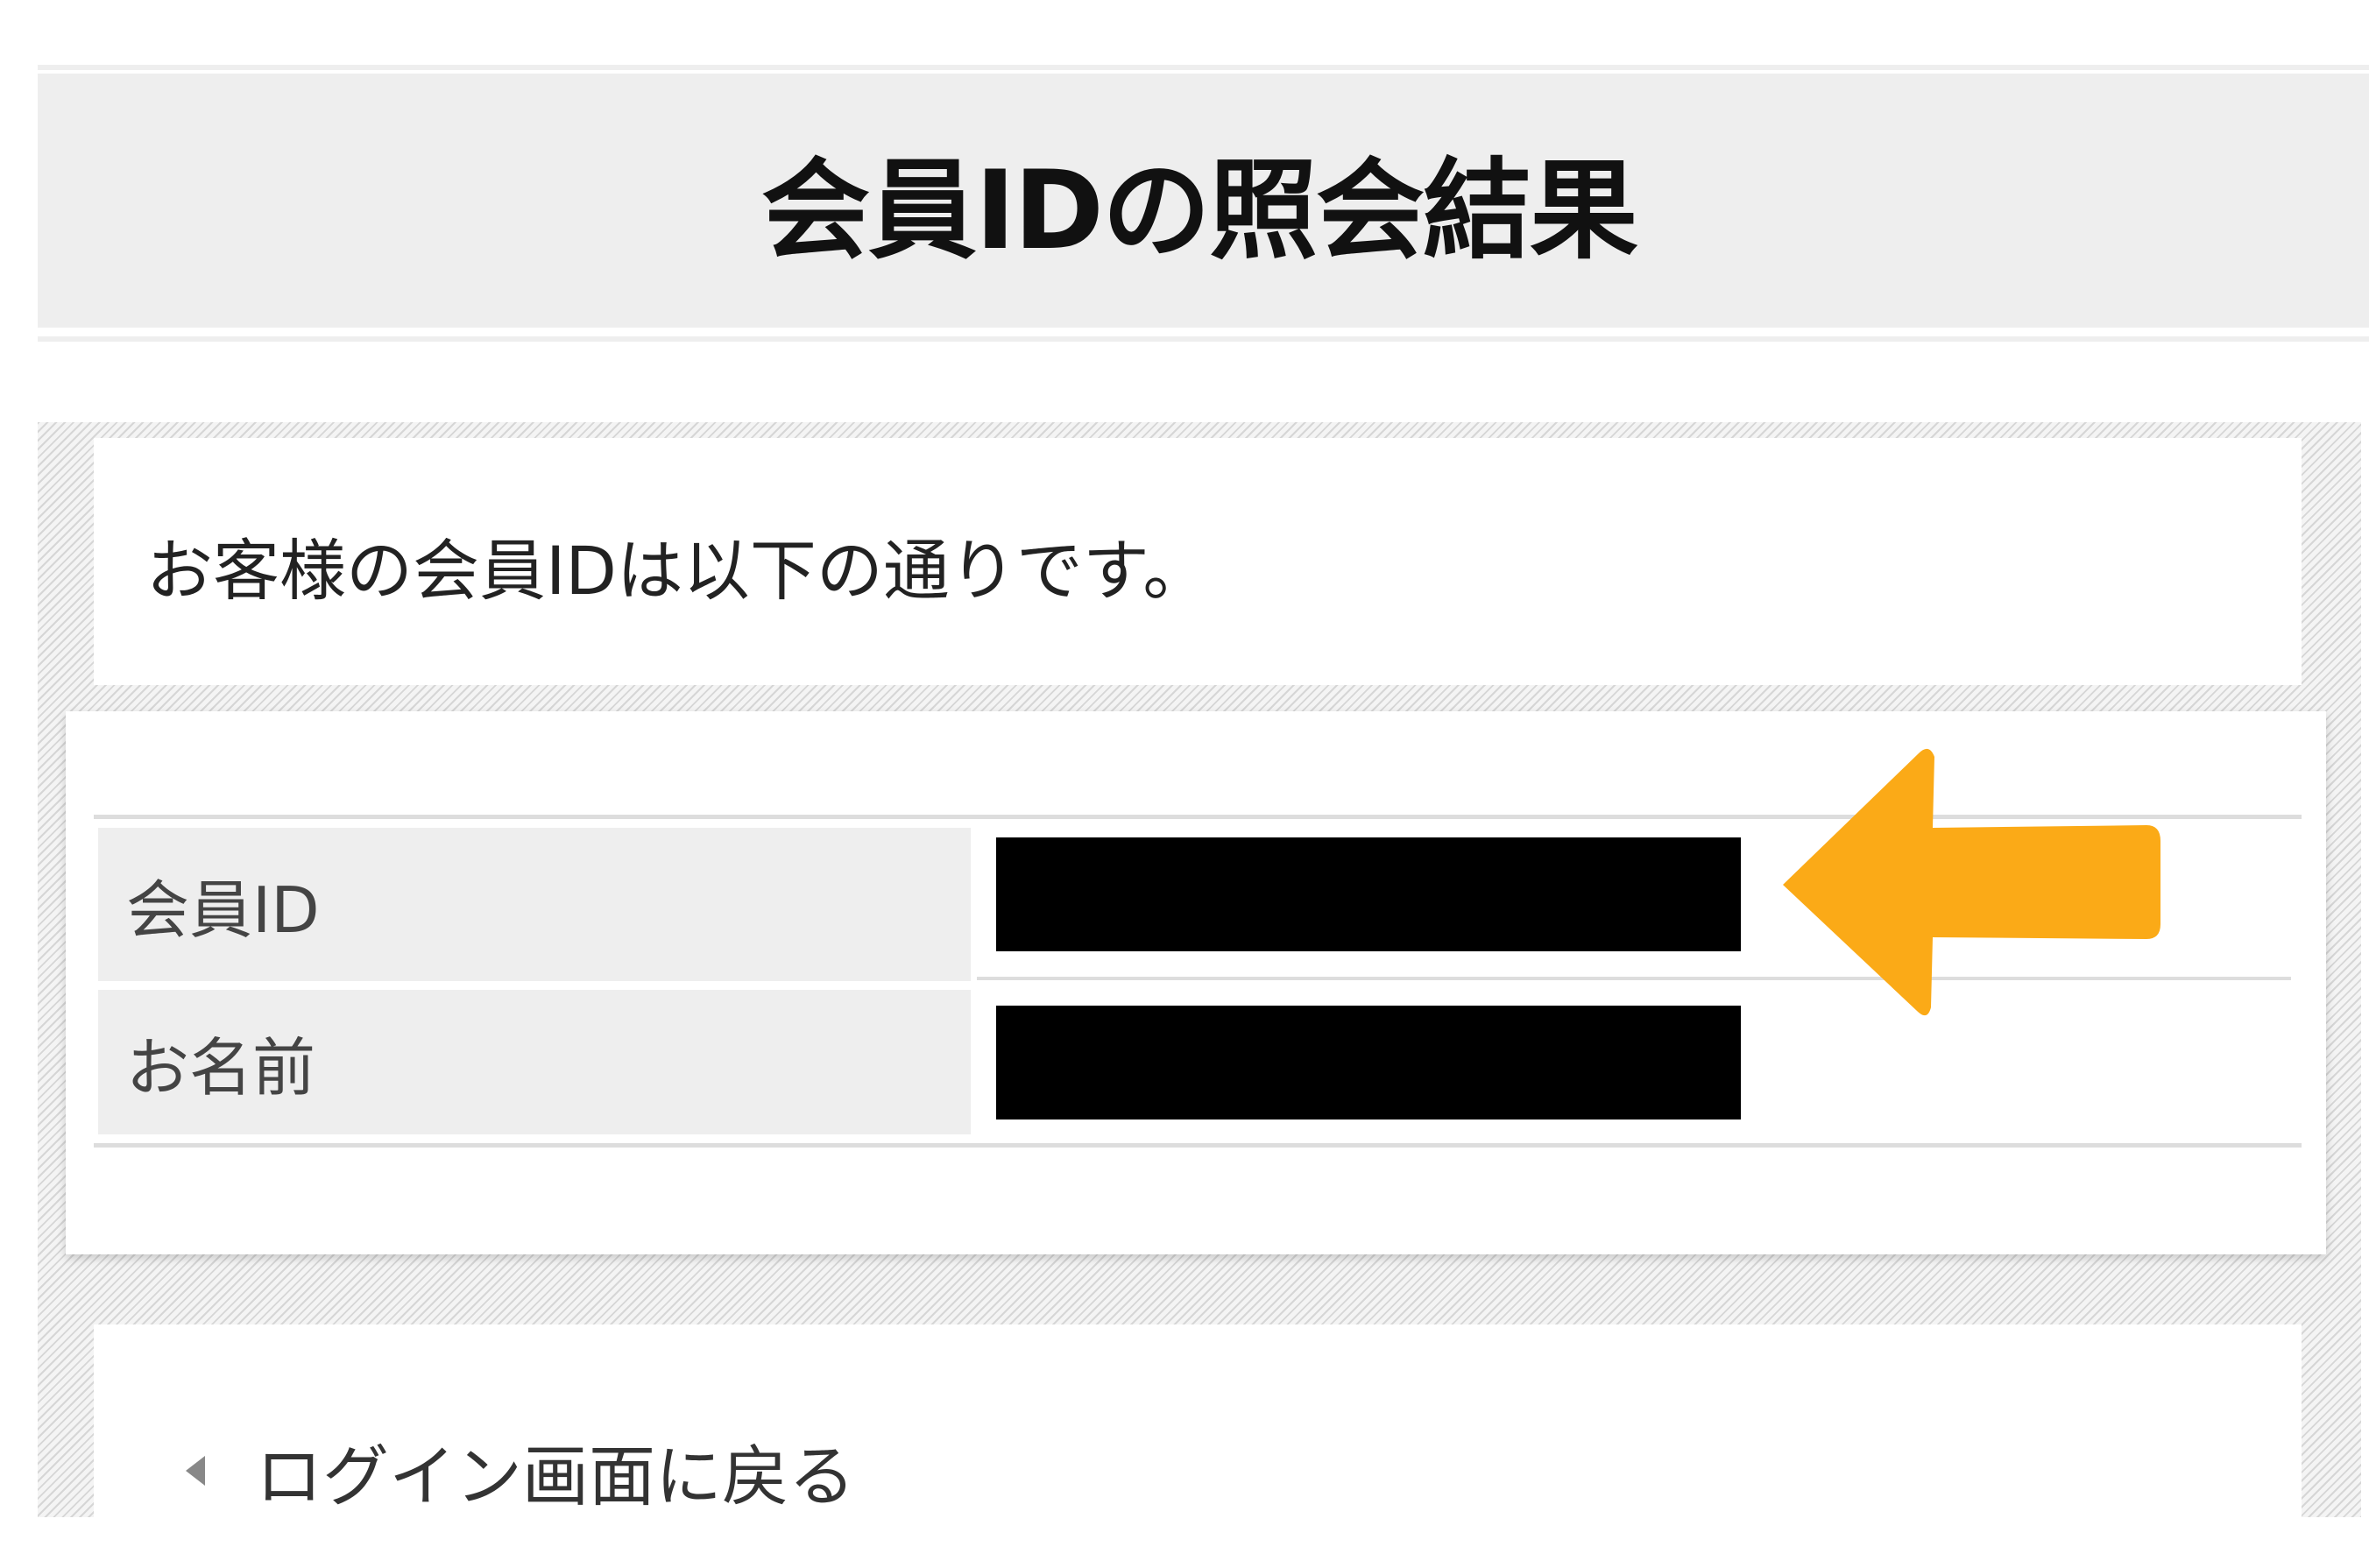 Image resolution: width=2369 pixels, height=1568 pixels. What do you see at coordinates (534, 1062) in the screenshot?
I see `table-row-label-name: お名前` at bounding box center [534, 1062].